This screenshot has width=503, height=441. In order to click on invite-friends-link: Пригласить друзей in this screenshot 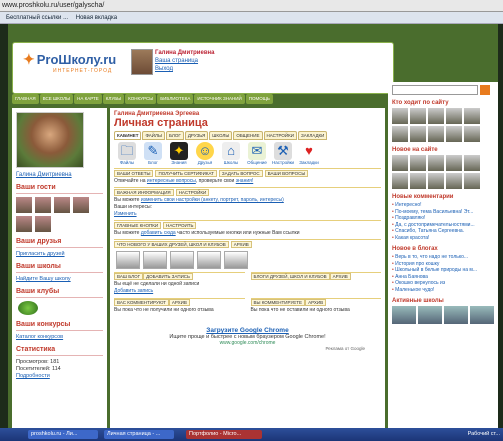, I will do `click(61, 254)`.